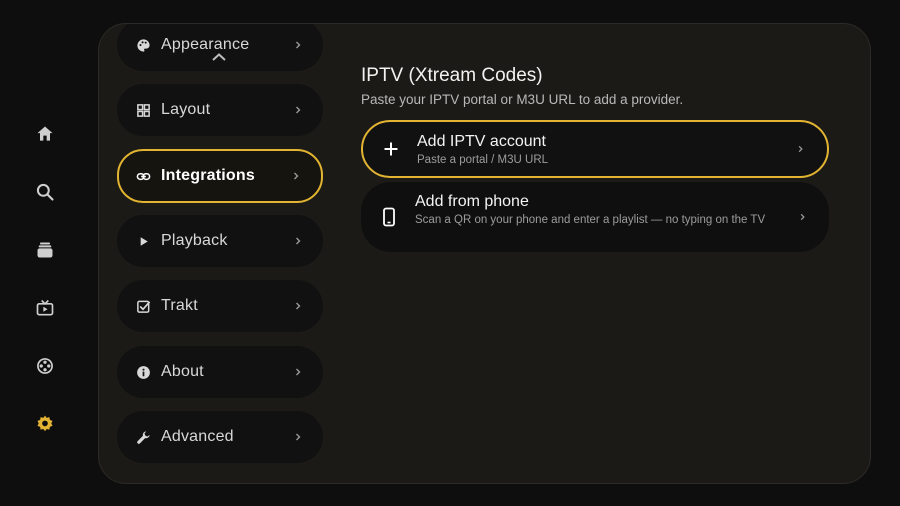 The height and width of the screenshot is (506, 900). Describe the element at coordinates (208, 175) in the screenshot. I see `sidebar-item-label: Integrations` at that location.